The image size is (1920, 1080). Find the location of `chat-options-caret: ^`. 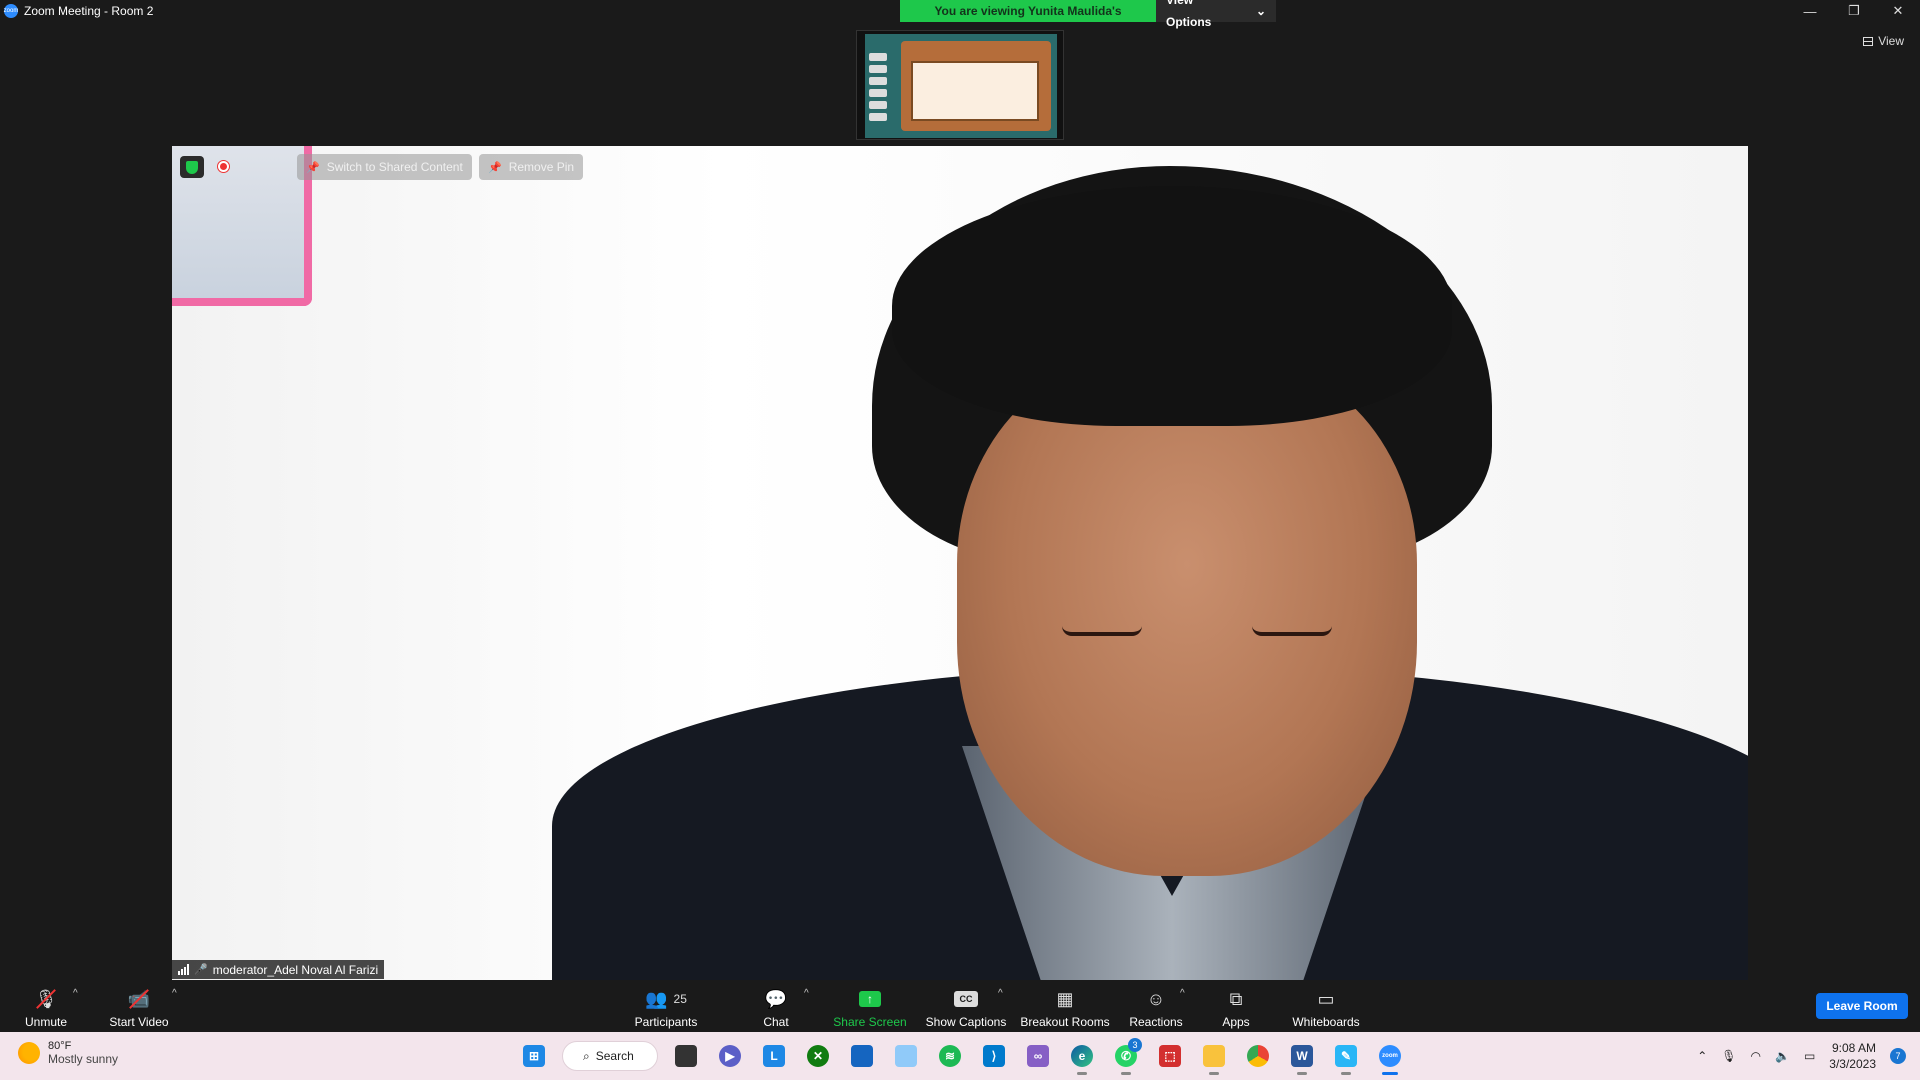

chat-options-caret: ^ is located at coordinates (806, 993).